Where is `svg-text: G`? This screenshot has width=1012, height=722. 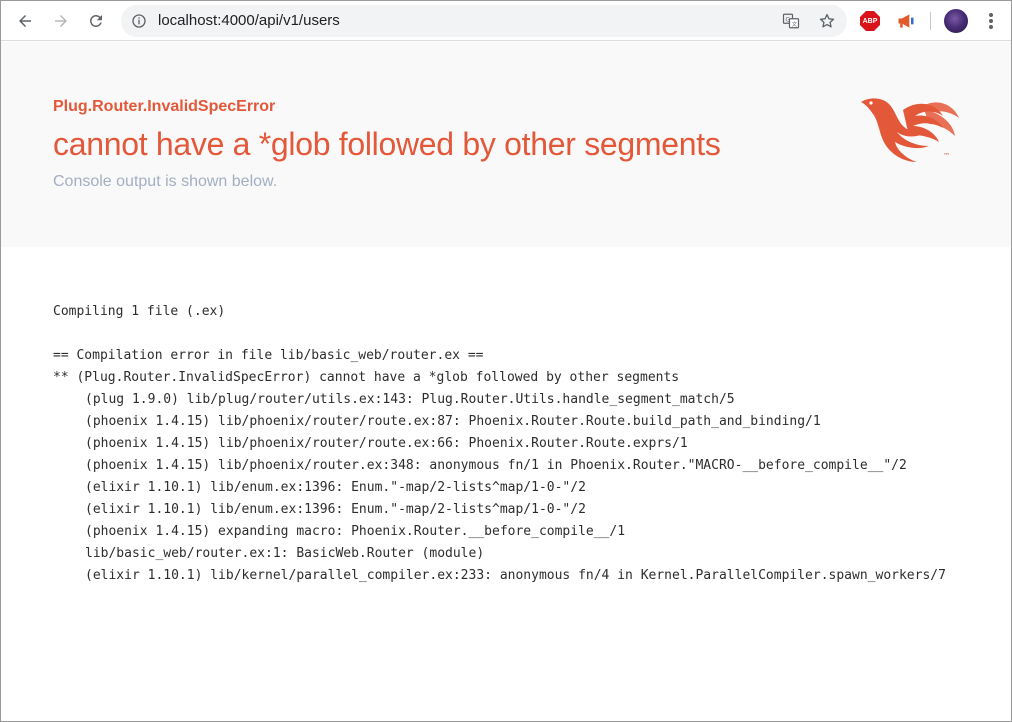
svg-text: G is located at coordinates (787, 19).